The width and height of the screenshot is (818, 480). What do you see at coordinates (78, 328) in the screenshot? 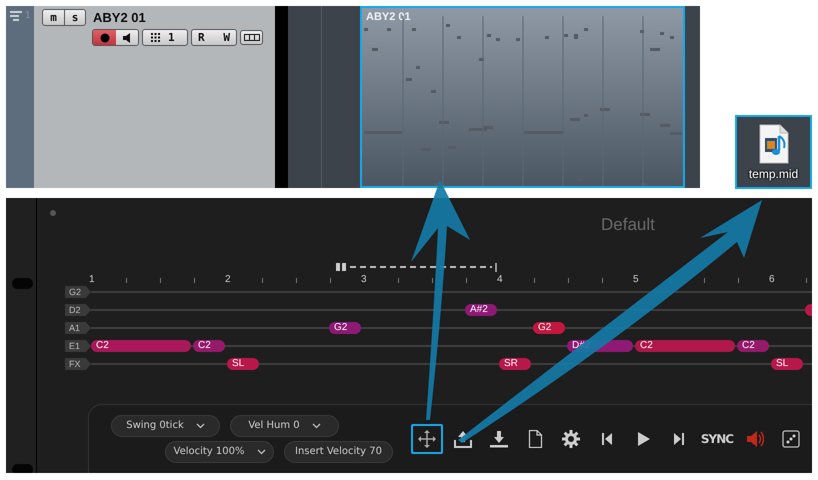
I see `lane-label: A1` at bounding box center [78, 328].